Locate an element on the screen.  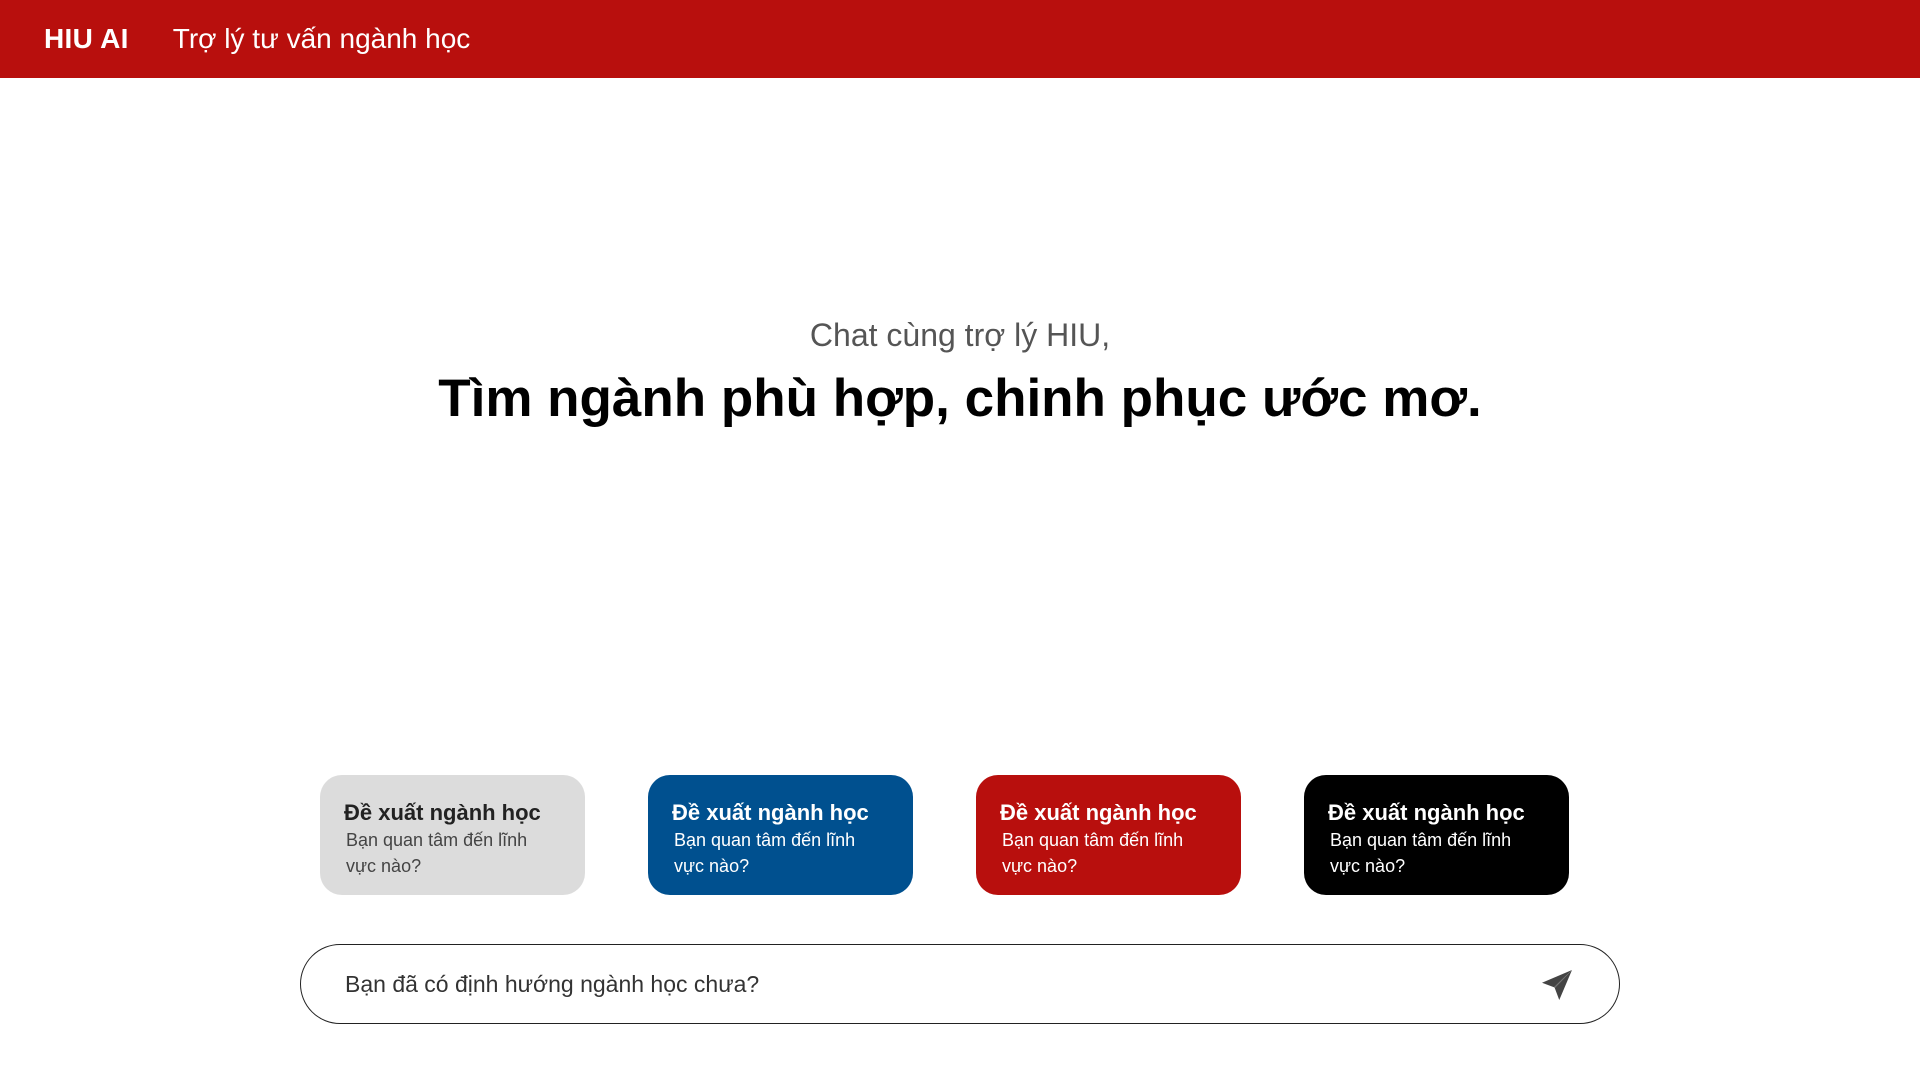
top-bar: HIU AI Trợ lý tư vấn ngành học is located at coordinates (960, 39).